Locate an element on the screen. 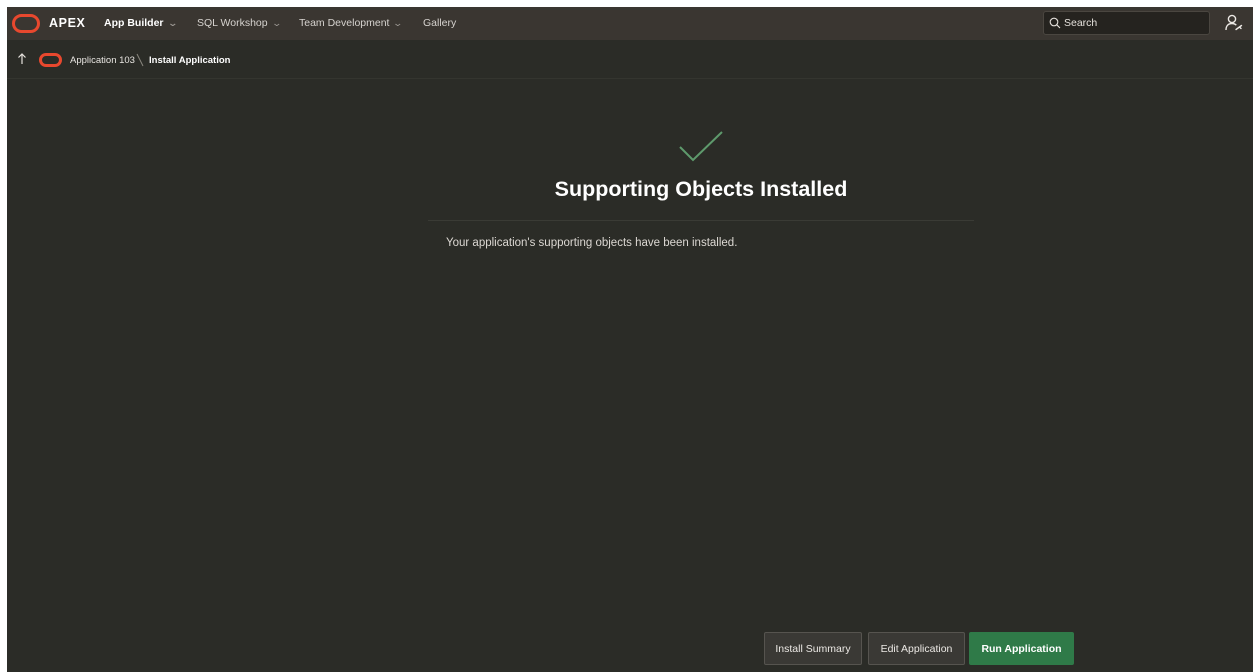  nav-sql-workshop-label: SQL Workshop is located at coordinates (232, 23).